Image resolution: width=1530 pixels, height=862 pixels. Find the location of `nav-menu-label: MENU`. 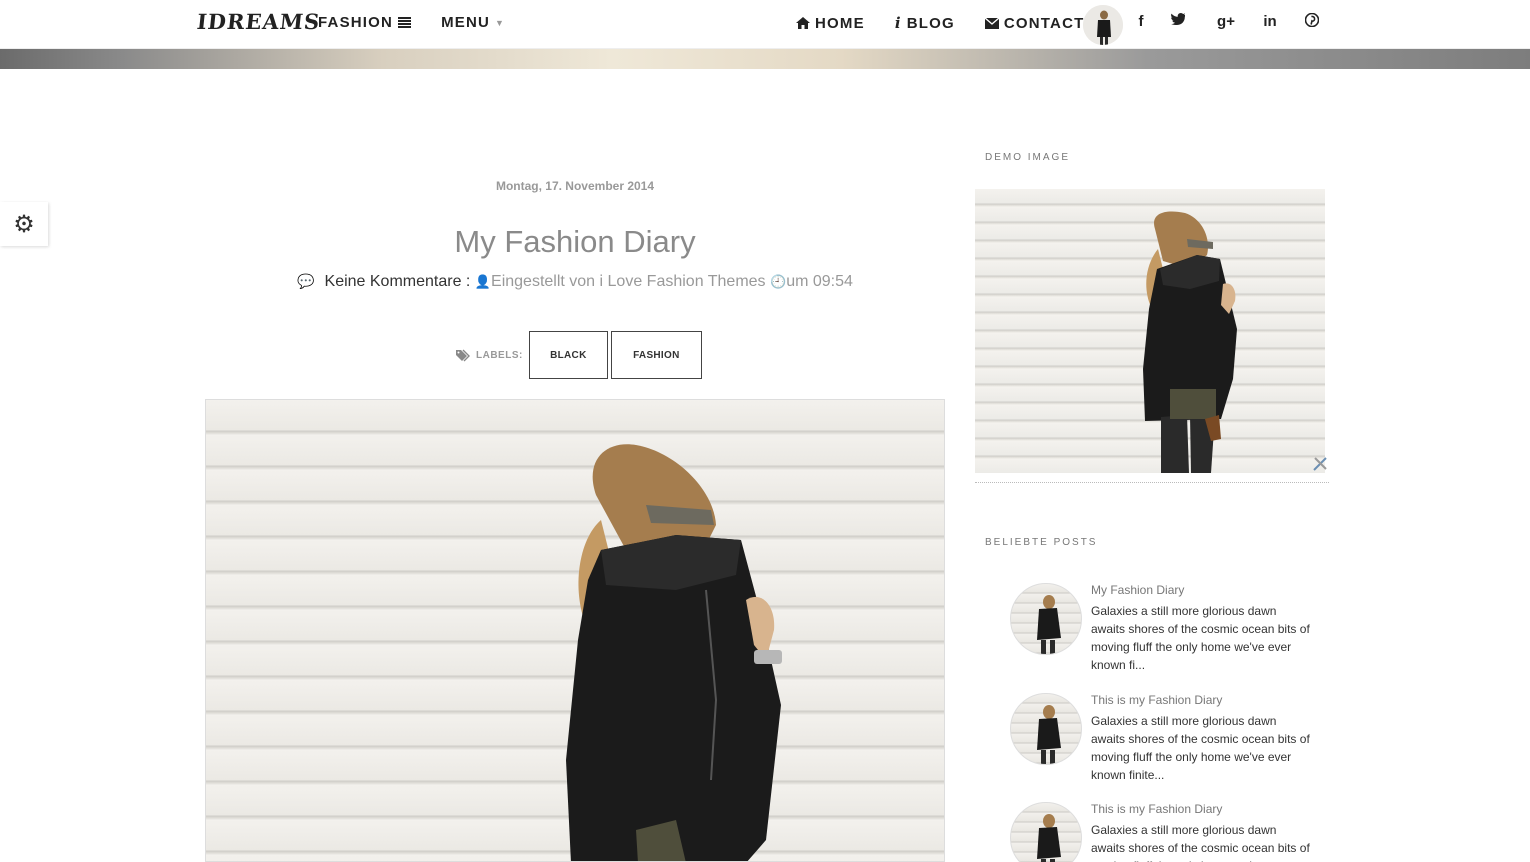

nav-menu-label: MENU is located at coordinates (466, 22).